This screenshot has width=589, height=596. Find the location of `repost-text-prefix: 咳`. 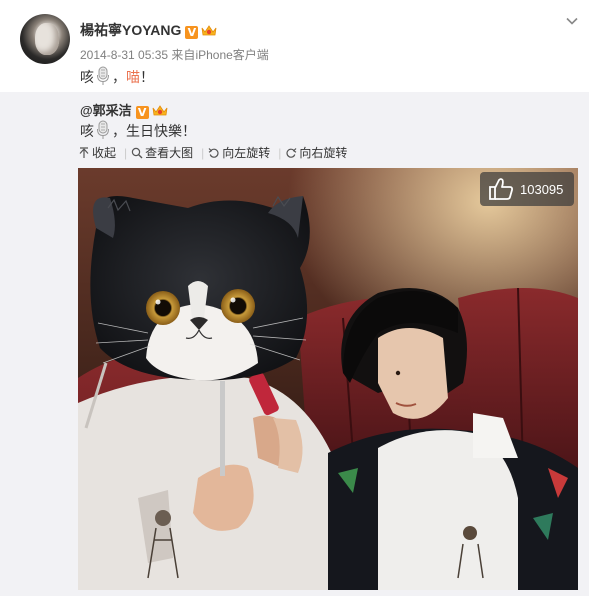

repost-text-prefix: 咳 is located at coordinates (87, 131).